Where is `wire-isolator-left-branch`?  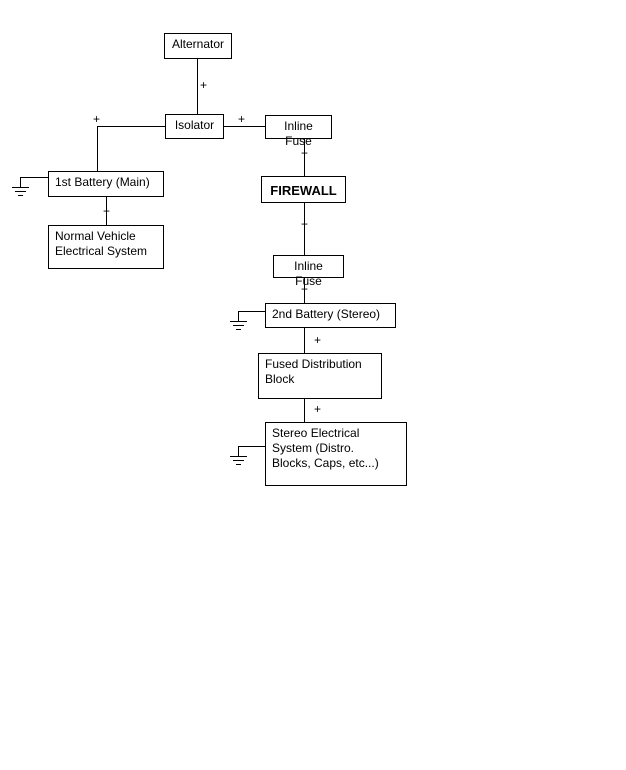
wire-isolator-left-branch is located at coordinates (131, 126).